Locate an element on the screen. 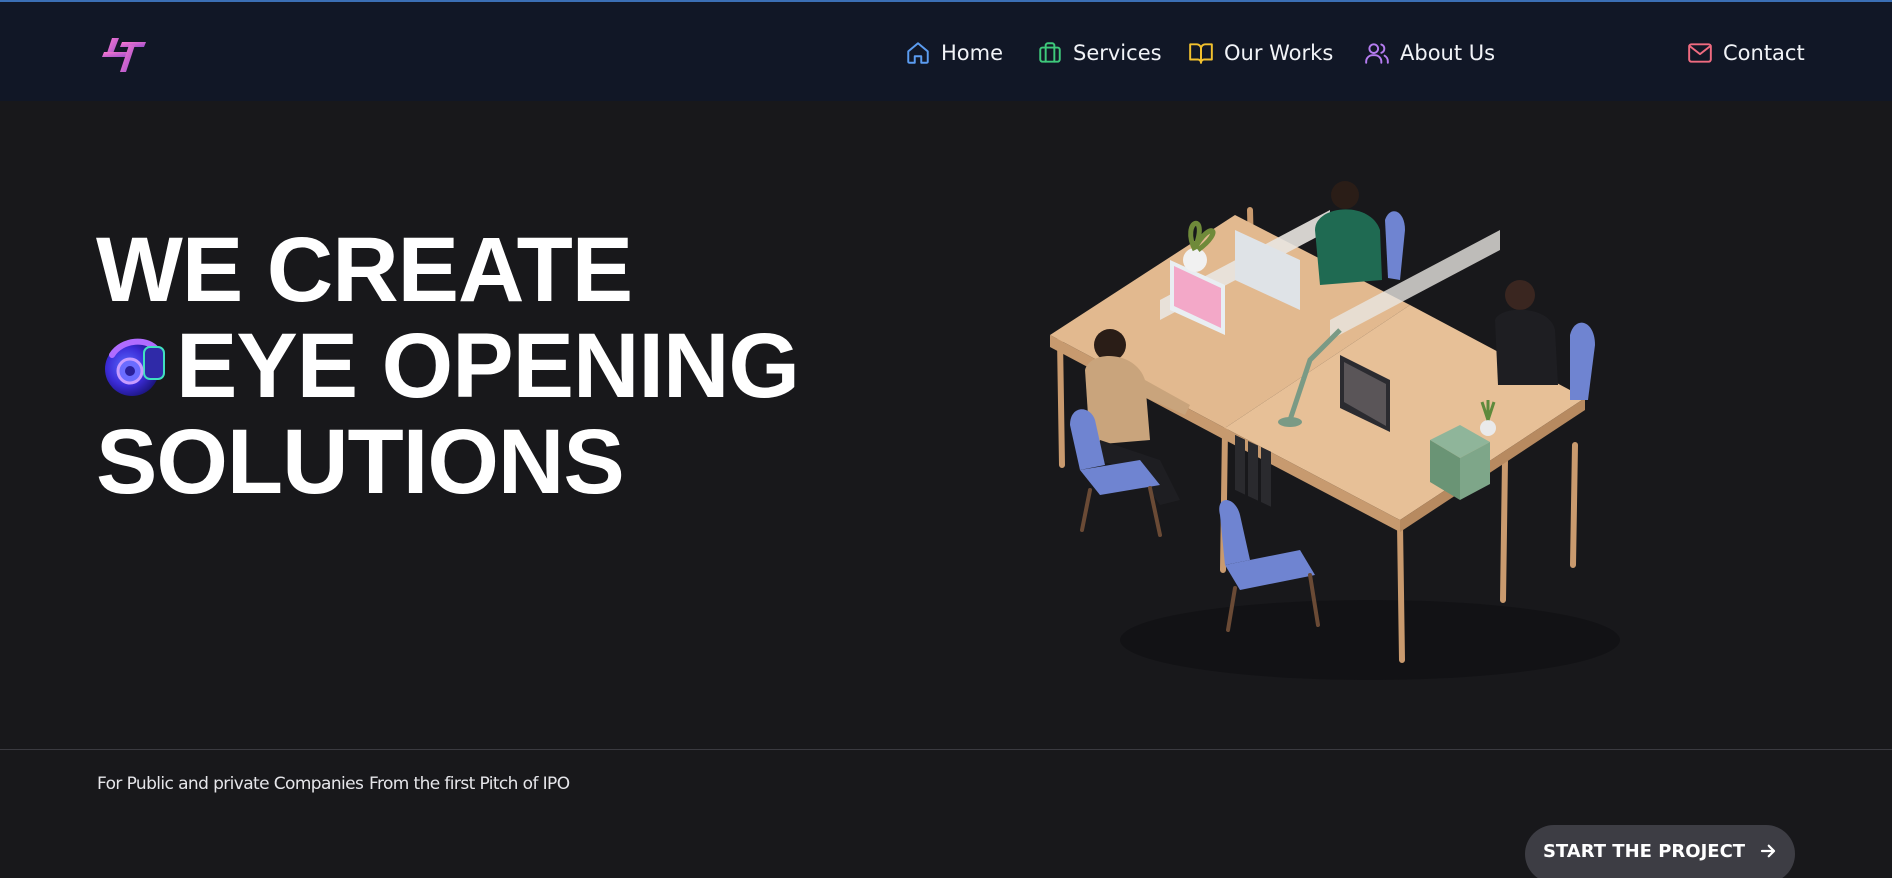 This screenshot has height=878, width=1892. book-icon is located at coordinates (1201, 53).